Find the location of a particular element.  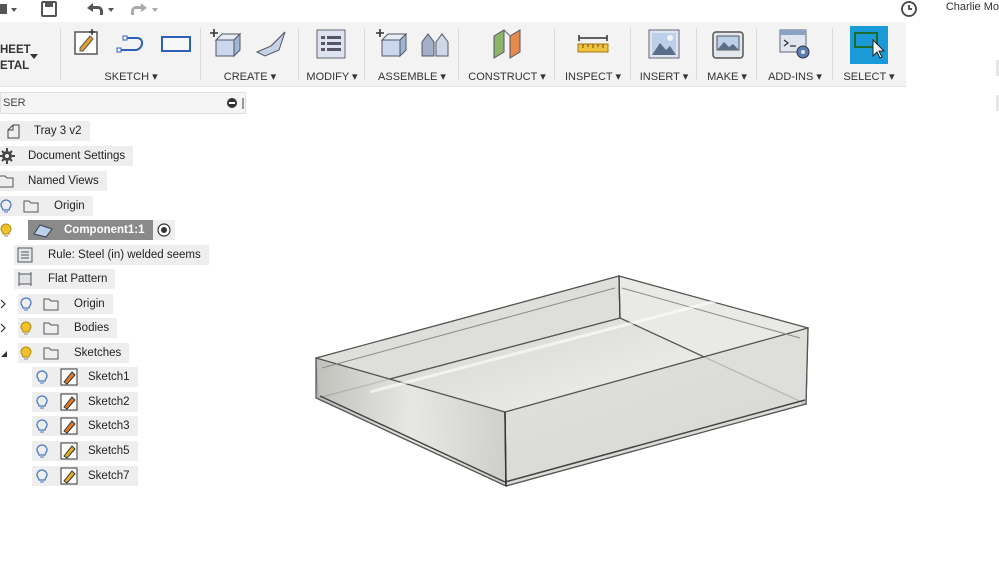

tree-label: Sketch7 is located at coordinates (109, 476).